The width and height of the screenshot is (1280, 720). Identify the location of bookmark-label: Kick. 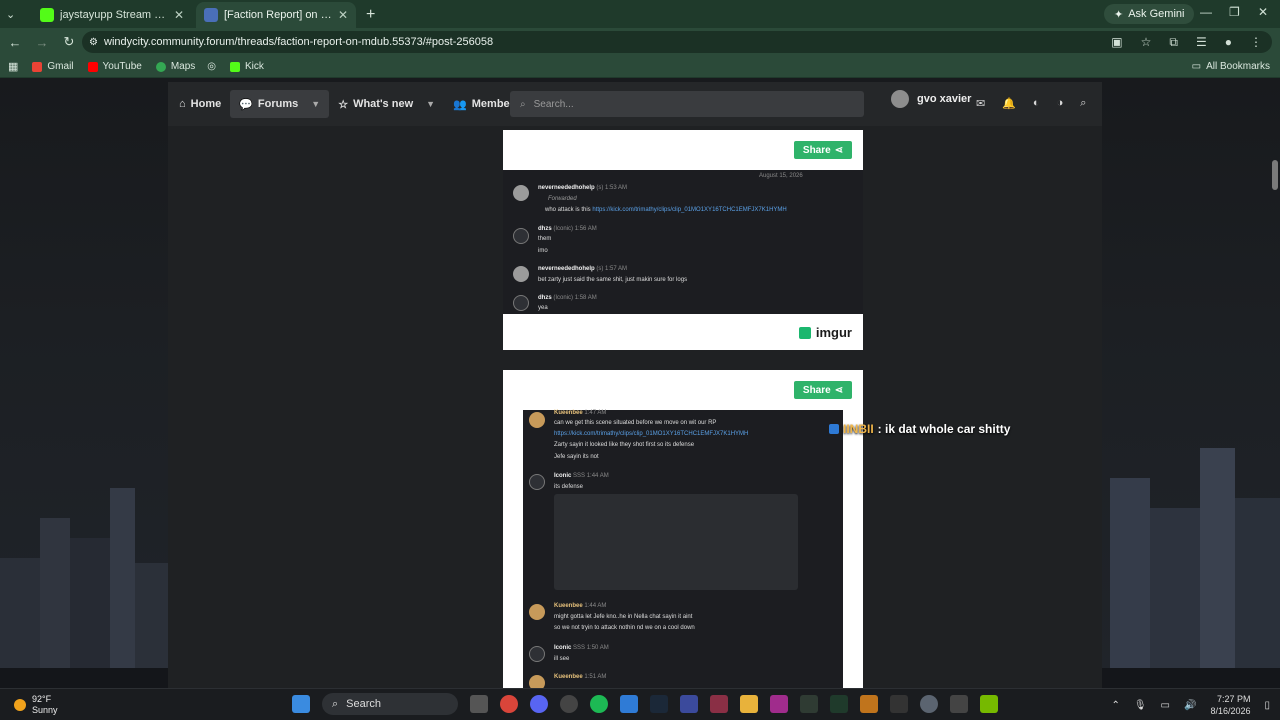
(254, 66).